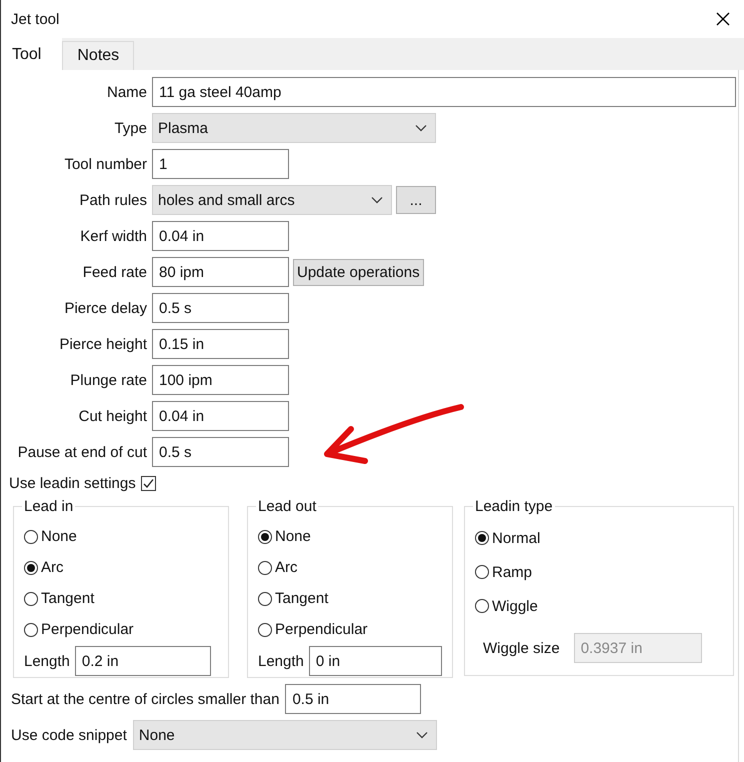 The width and height of the screenshot is (744, 762). What do you see at coordinates (108, 380) in the screenshot?
I see `field-label: Plunge rate` at bounding box center [108, 380].